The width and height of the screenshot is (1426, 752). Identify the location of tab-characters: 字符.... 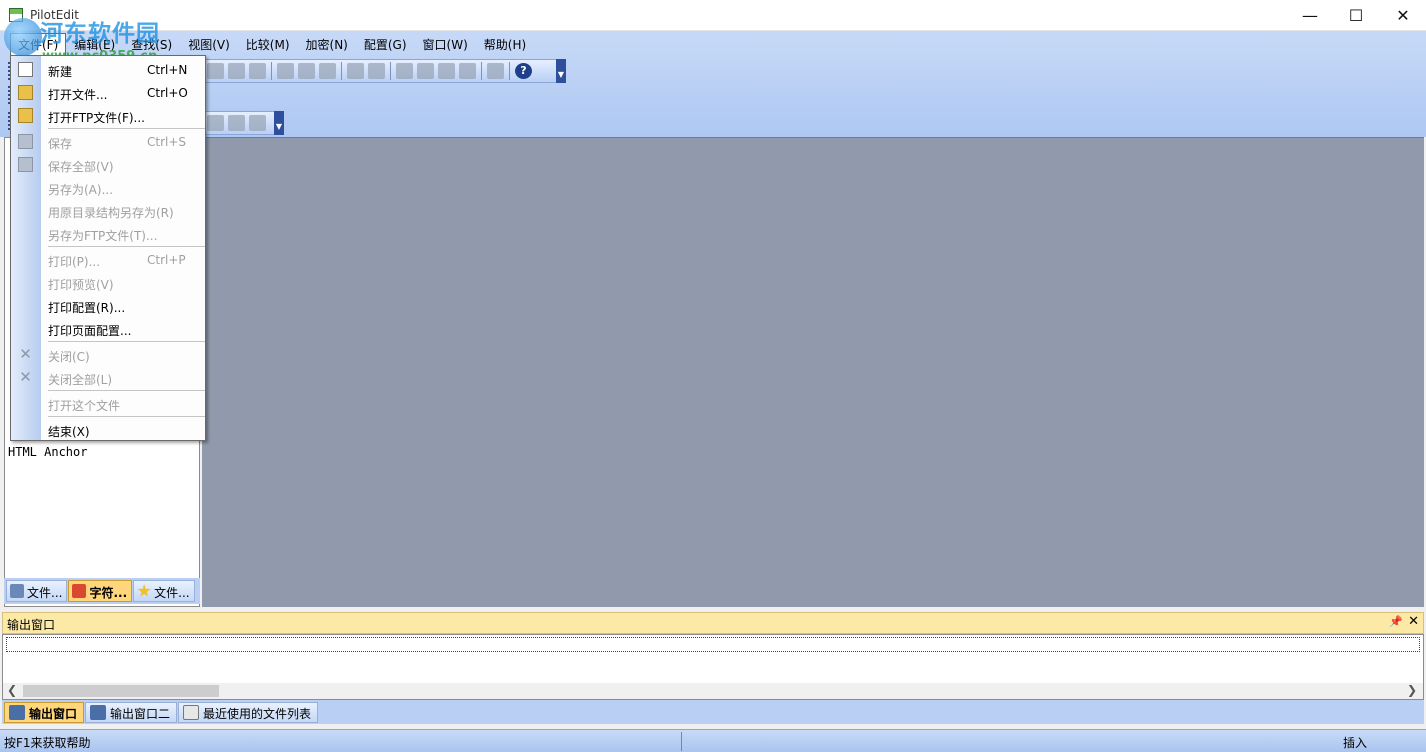
(100, 591).